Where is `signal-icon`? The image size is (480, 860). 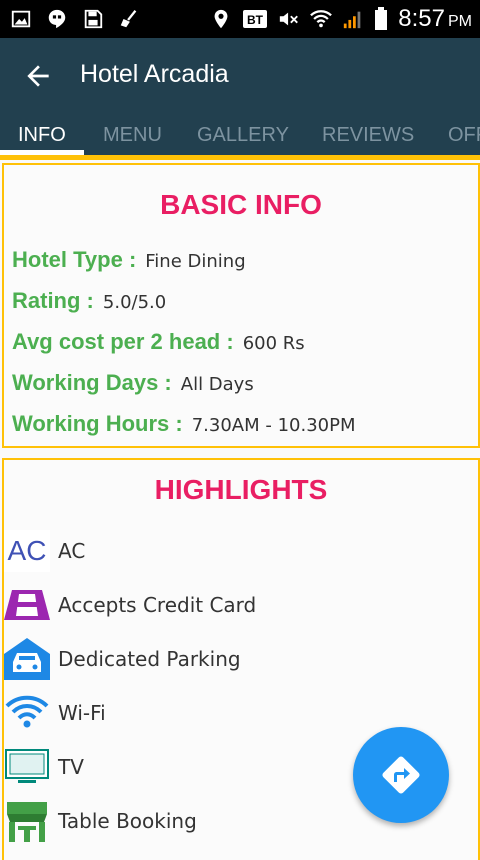
signal-icon is located at coordinates (352, 20).